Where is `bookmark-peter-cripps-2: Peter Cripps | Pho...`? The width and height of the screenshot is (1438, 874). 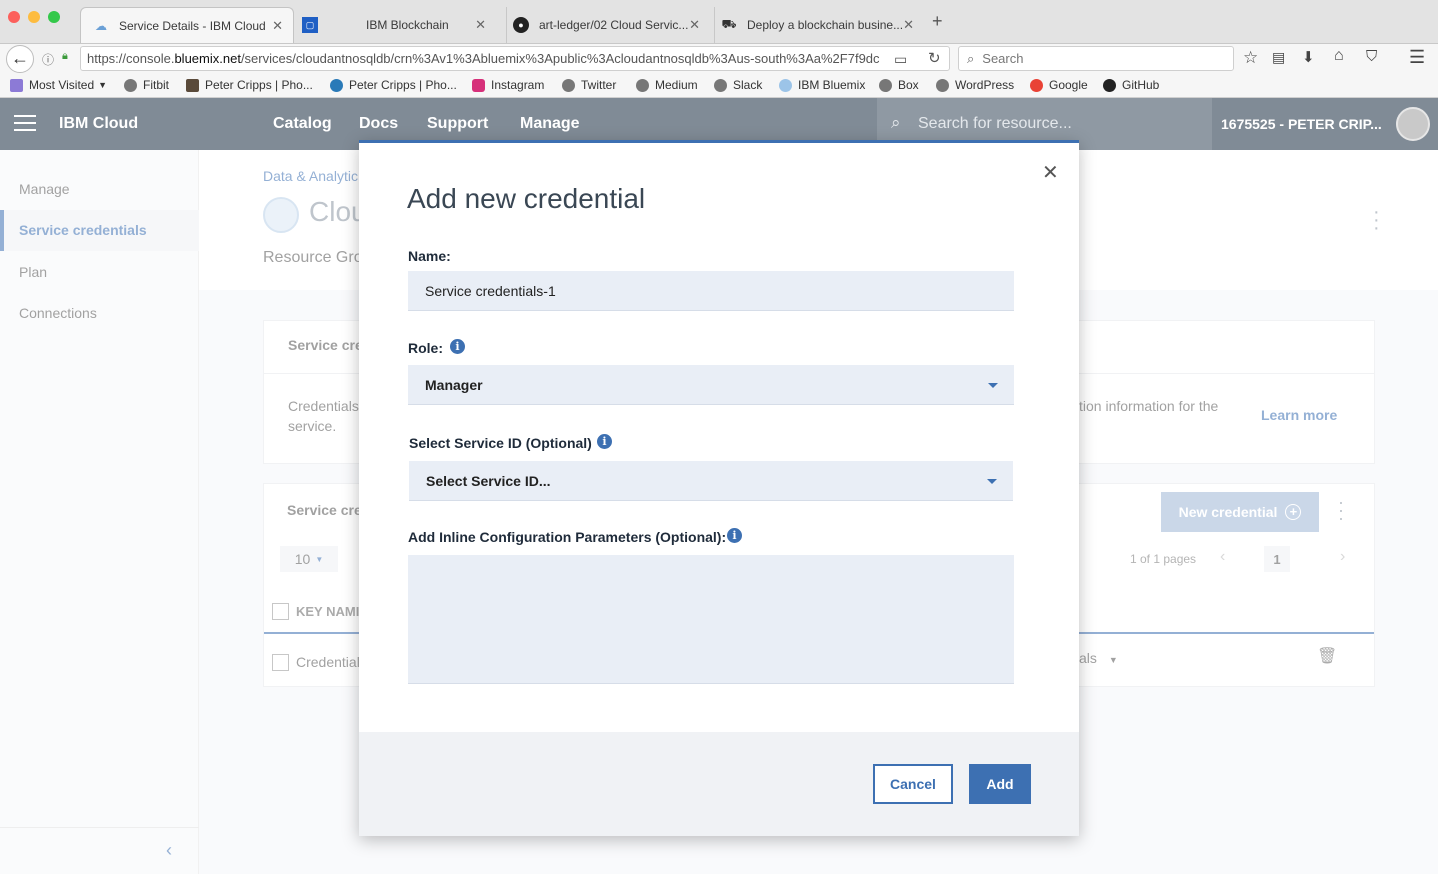 bookmark-peter-cripps-2: Peter Cripps | Pho... is located at coordinates (393, 85).